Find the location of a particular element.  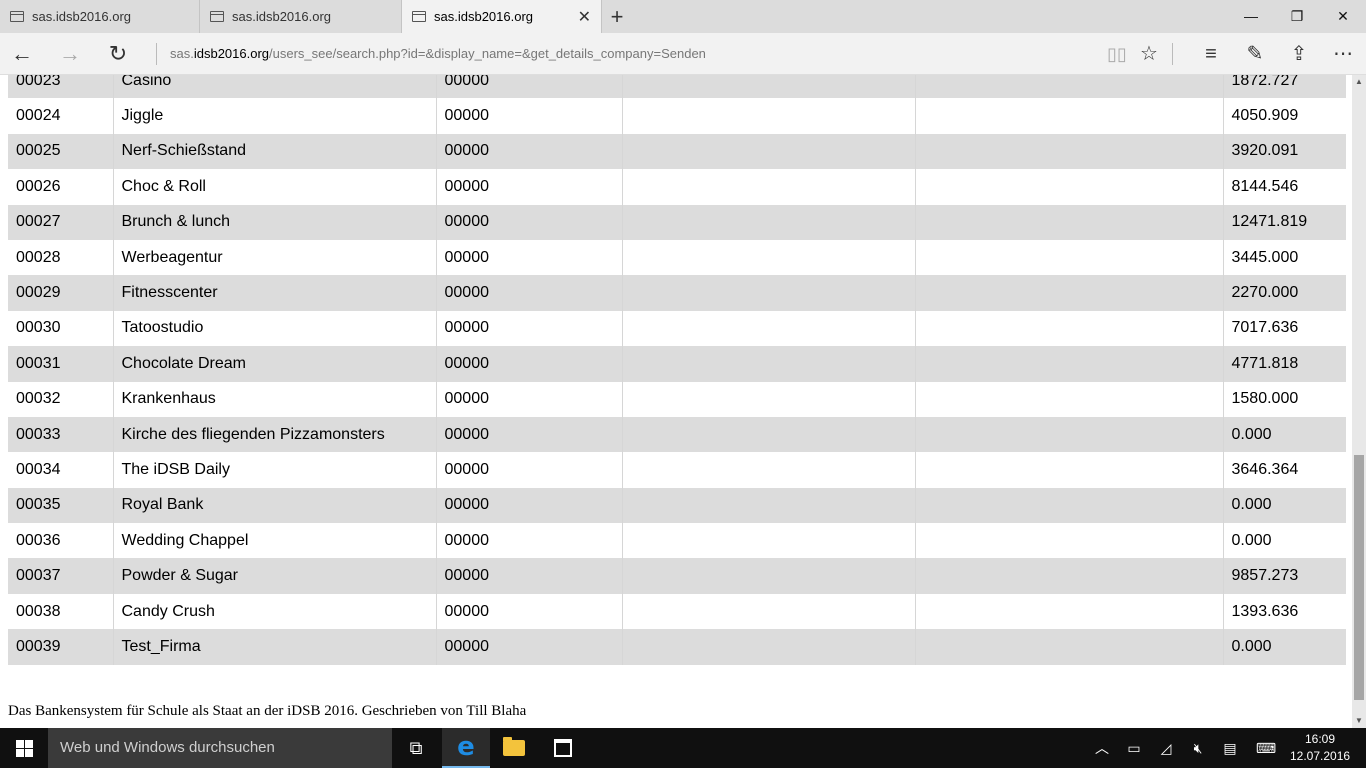

table-row: 00037 Powder & Sugar 00000 9857.273 is located at coordinates (677, 576).